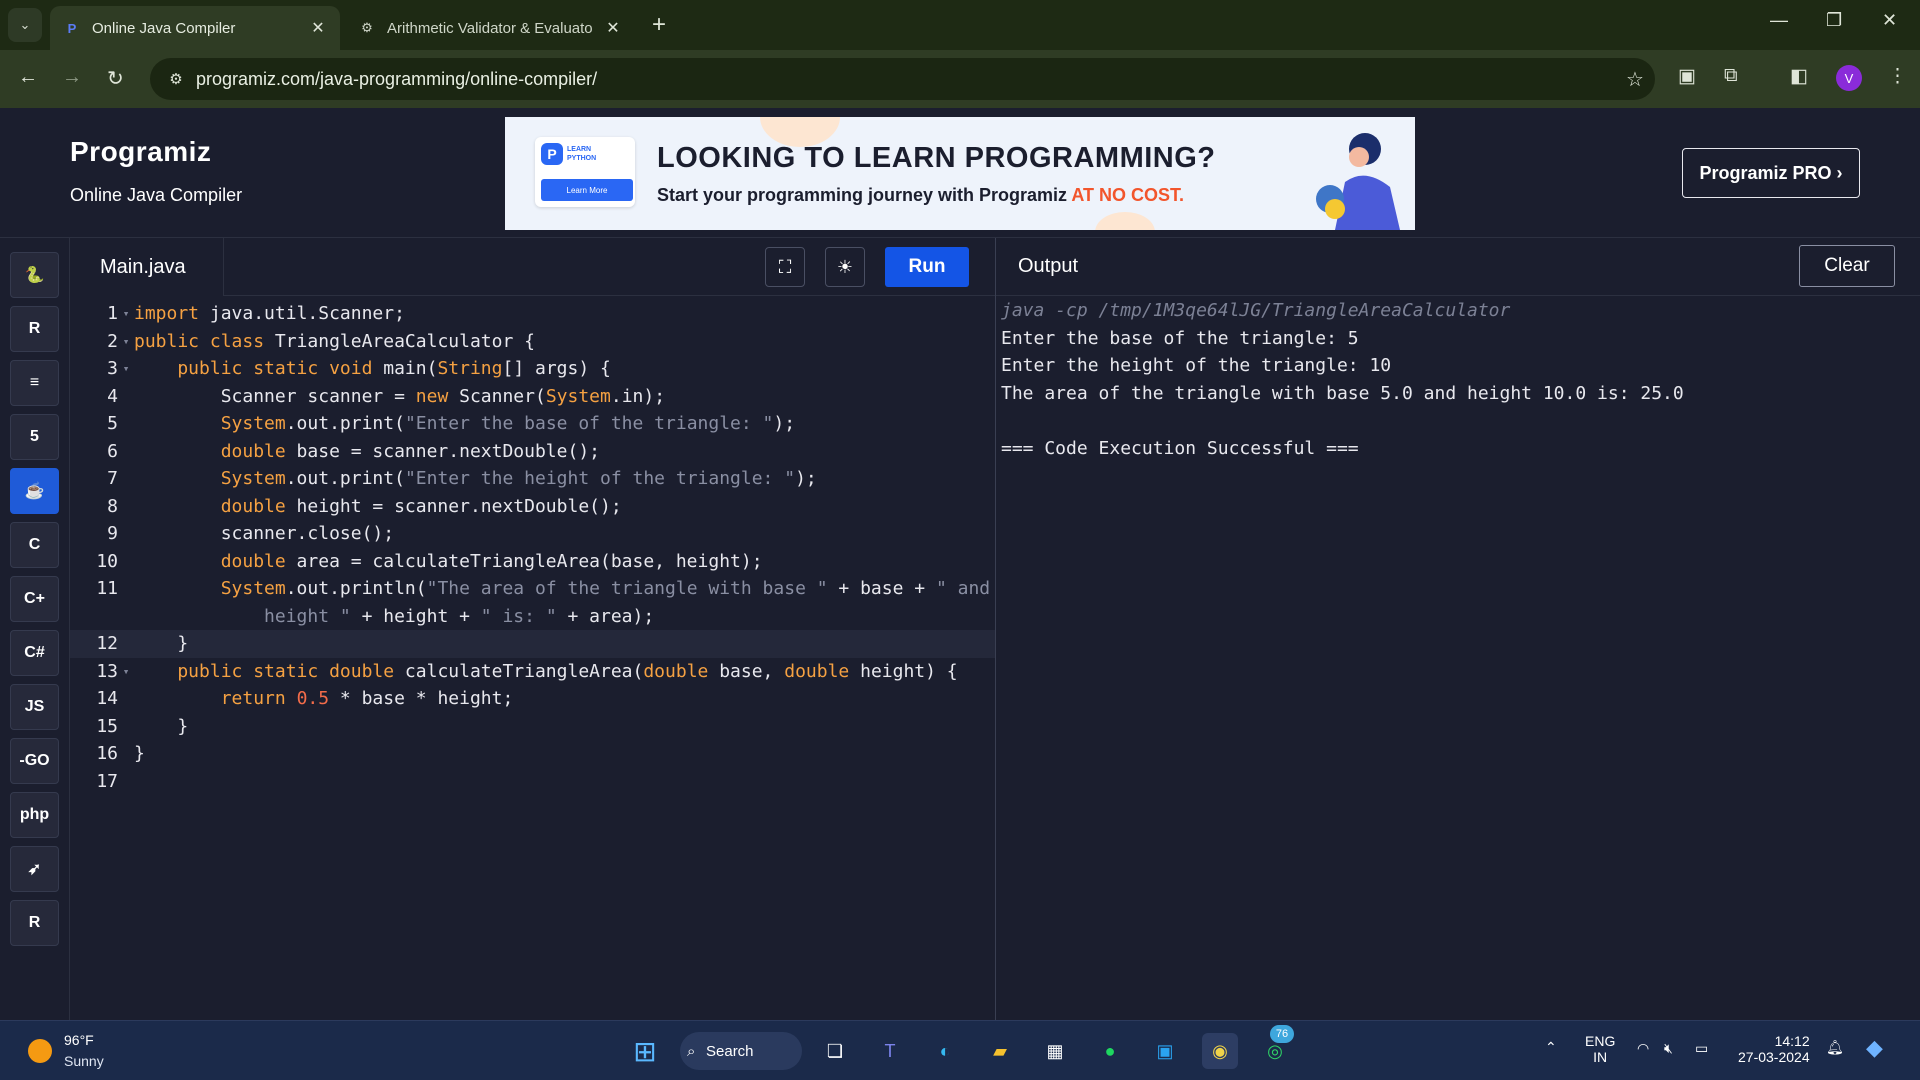 The height and width of the screenshot is (1080, 1920). Describe the element at coordinates (1701, 1048) in the screenshot. I see `battery-icon: ▭` at that location.